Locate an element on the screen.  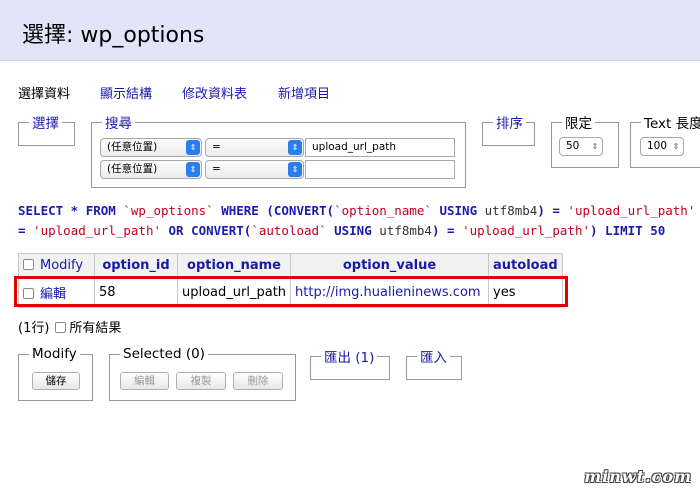
search-value-input-1: upload_url_path is located at coordinates (380, 147).